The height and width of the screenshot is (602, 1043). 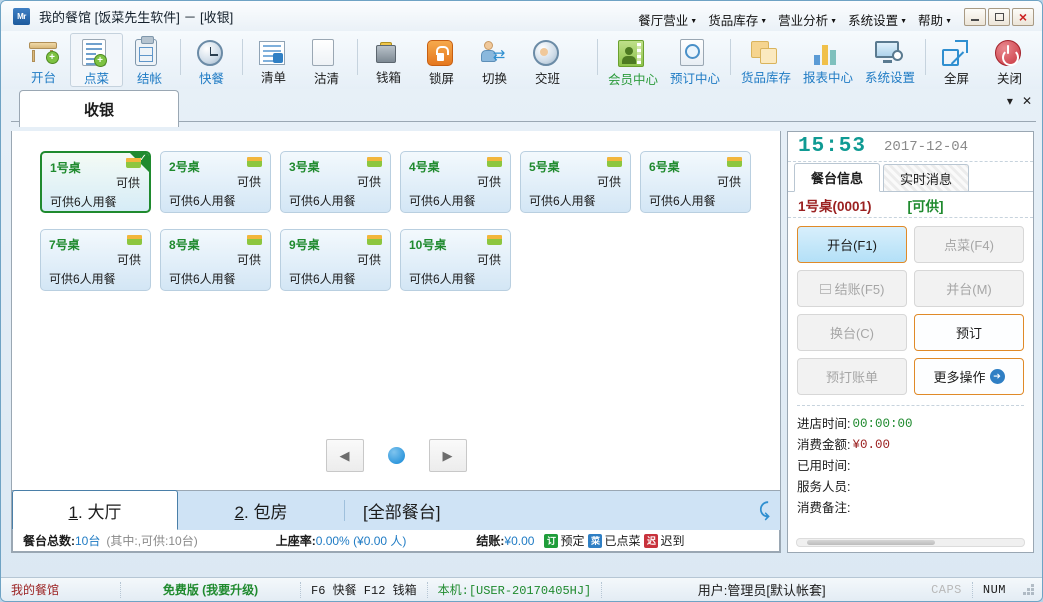 I want to click on table-card-7: 7号桌 可供 可供6人用餐, so click(x=95, y=260).